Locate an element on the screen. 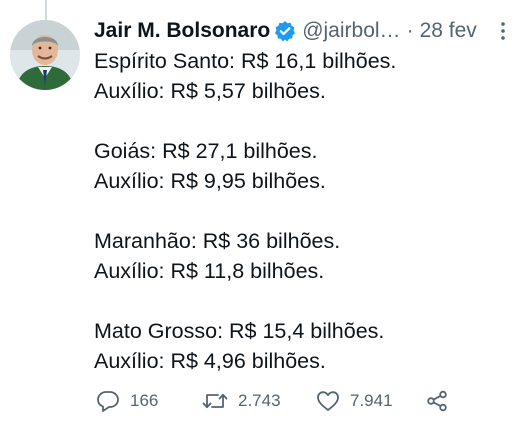 The height and width of the screenshot is (424, 520). tweet-line: Maranhão: R$ 36 bilhões. is located at coordinates (217, 241).